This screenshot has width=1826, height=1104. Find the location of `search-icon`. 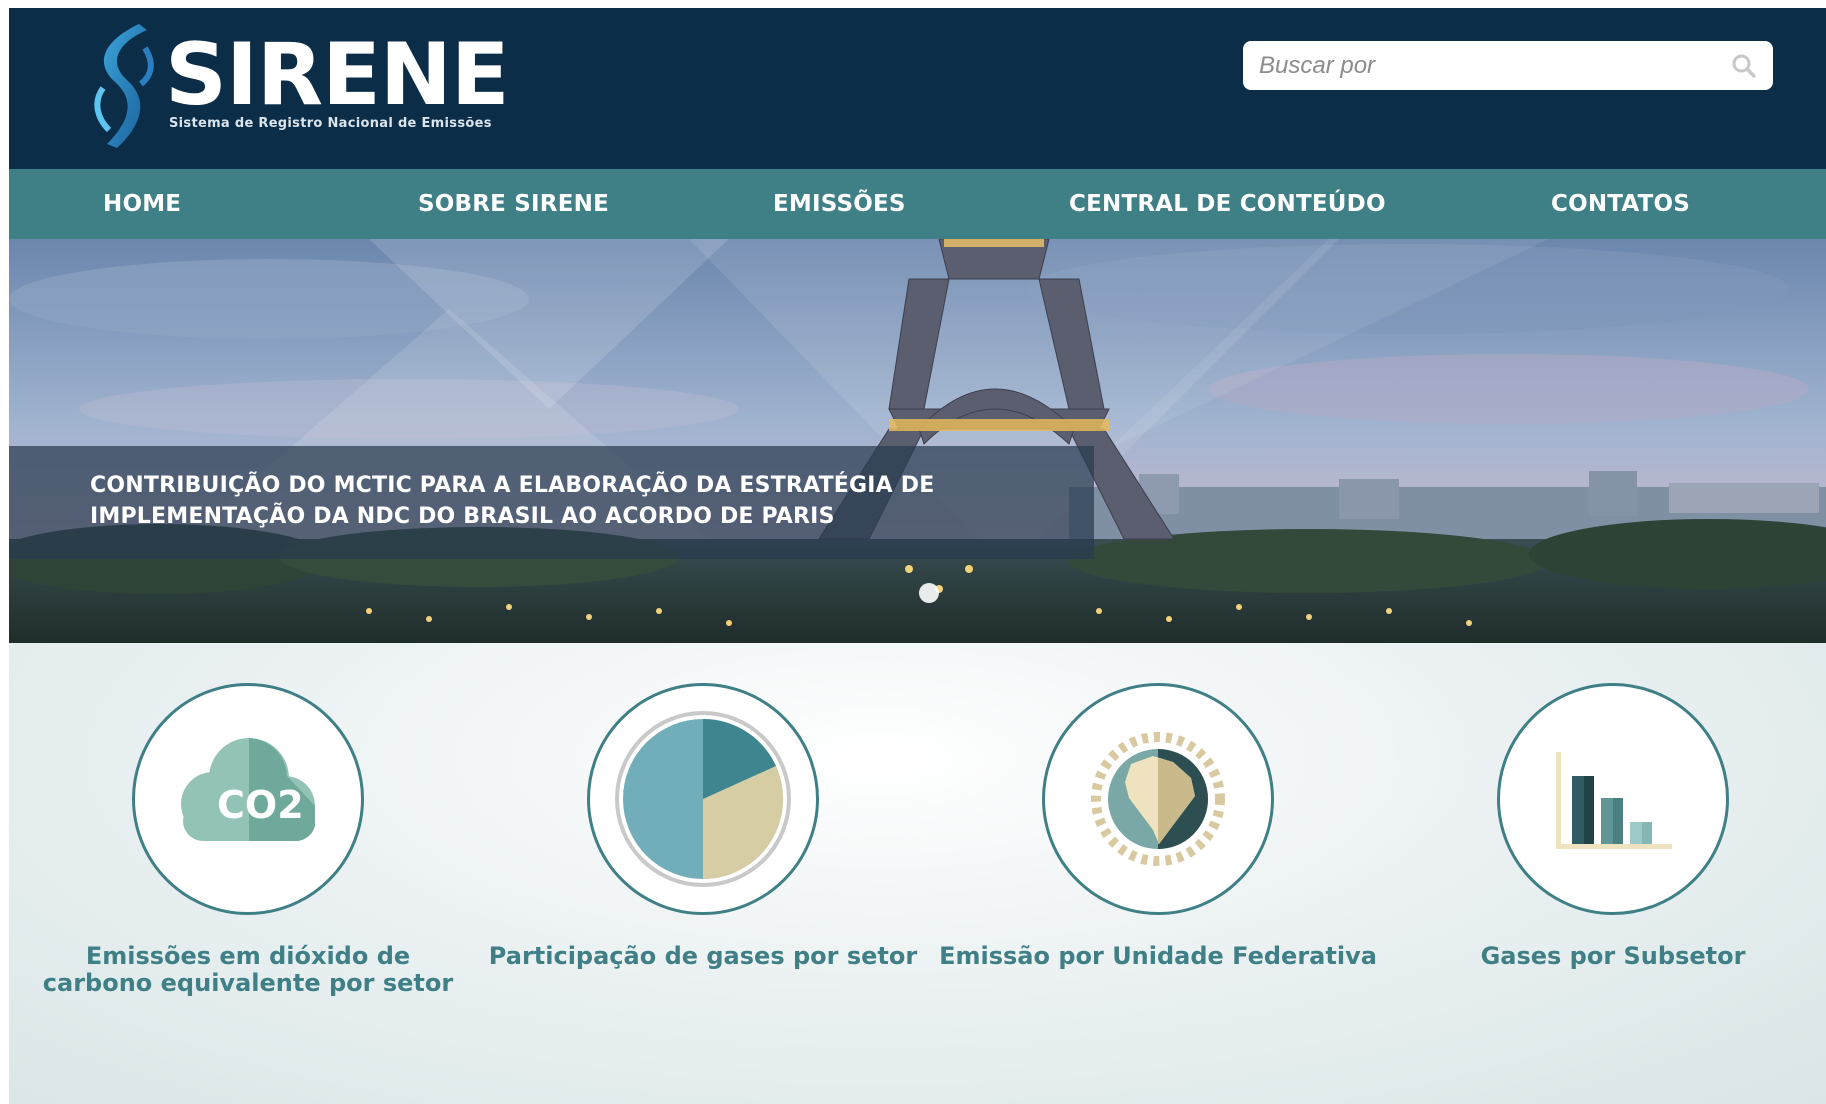

search-icon is located at coordinates (1744, 66).